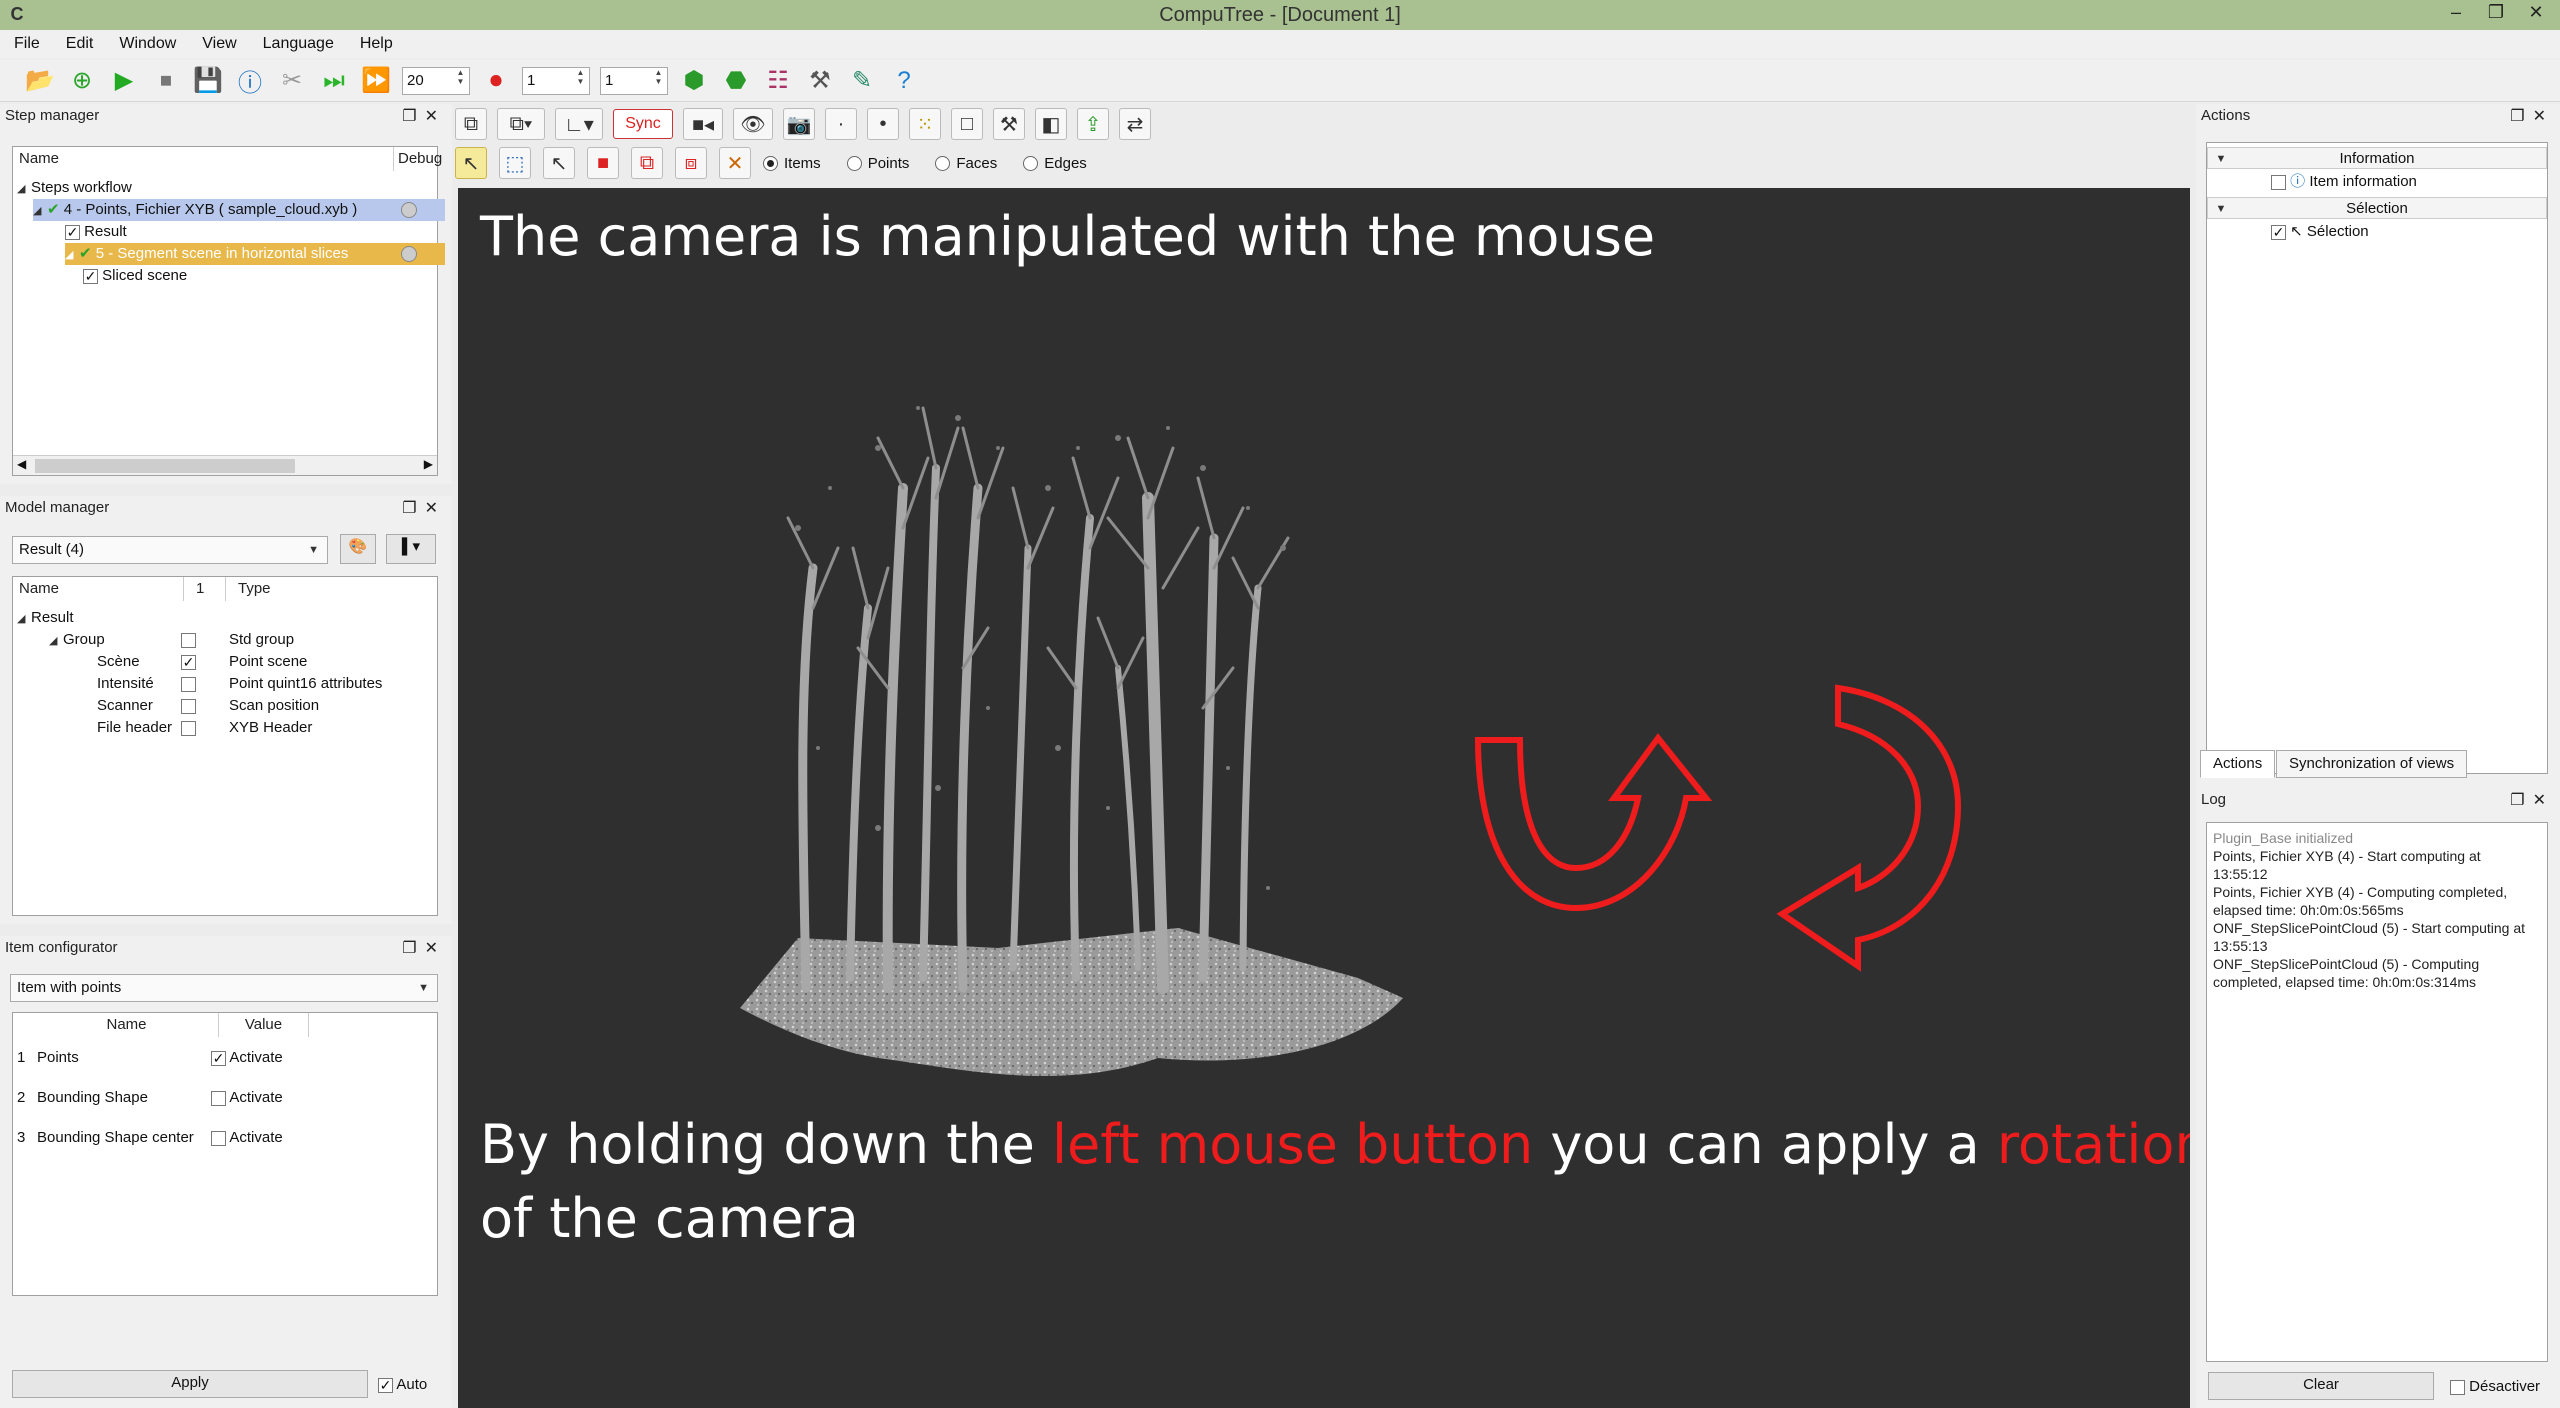 The height and width of the screenshot is (1408, 2560). What do you see at coordinates (247, 1058) in the screenshot?
I see `config-value-points: ✓ Activate` at bounding box center [247, 1058].